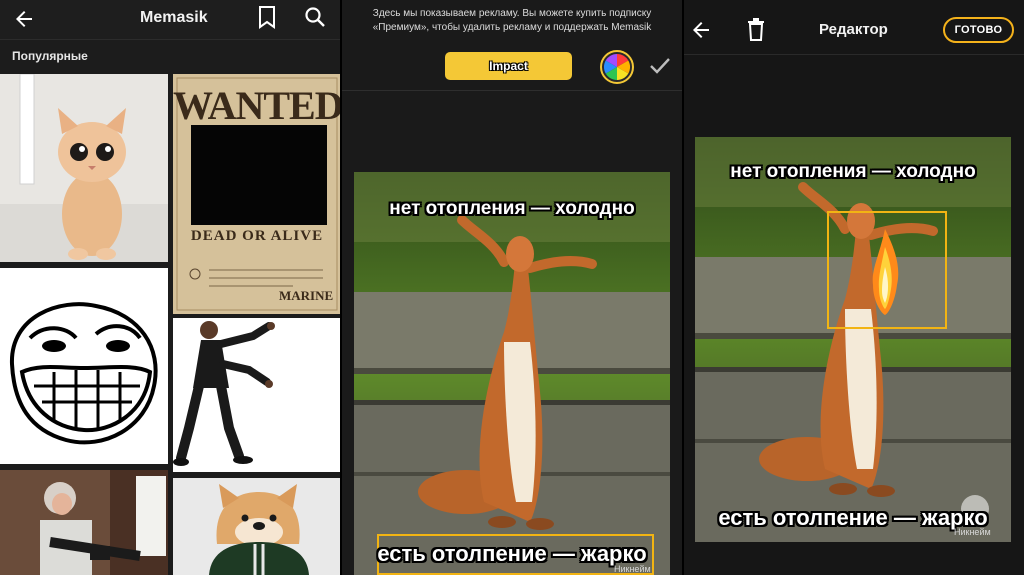 The width and height of the screenshot is (1024, 575). I want to click on poster-footer: MARINE, so click(306, 295).